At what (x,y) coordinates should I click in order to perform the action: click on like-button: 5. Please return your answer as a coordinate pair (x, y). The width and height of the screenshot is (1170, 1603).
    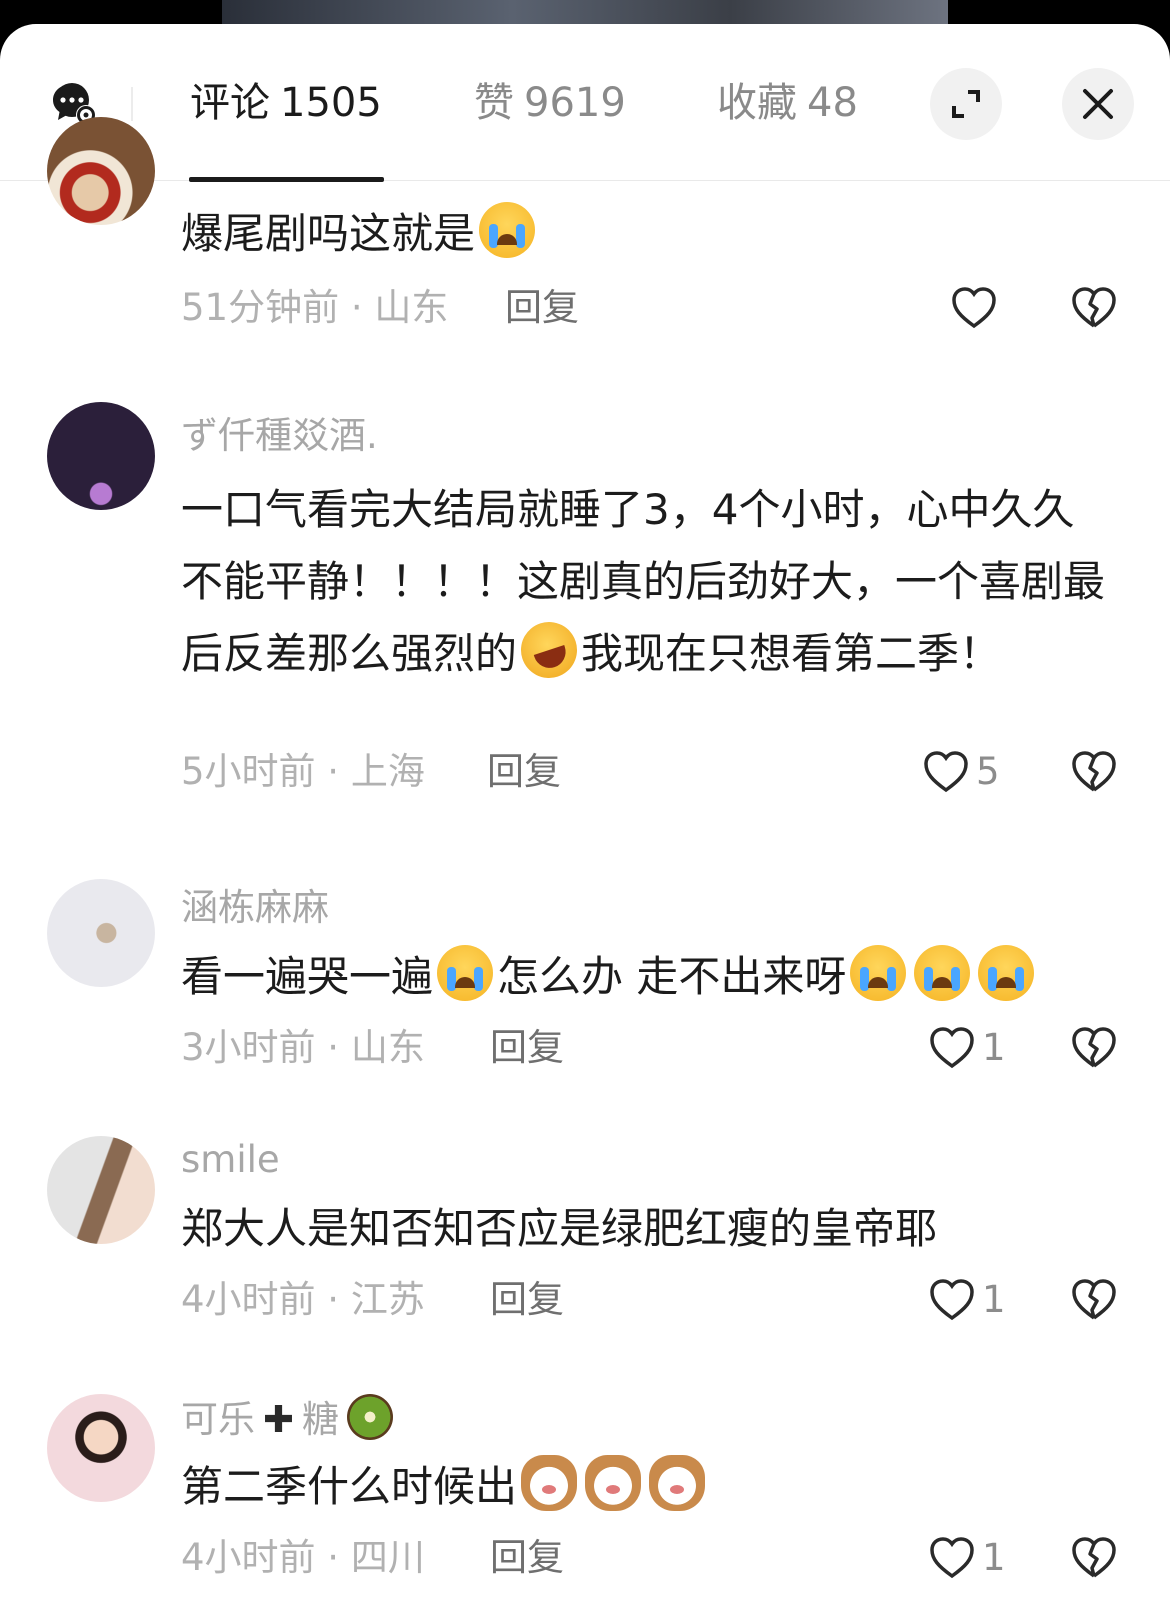
    Looking at the image, I should click on (961, 772).